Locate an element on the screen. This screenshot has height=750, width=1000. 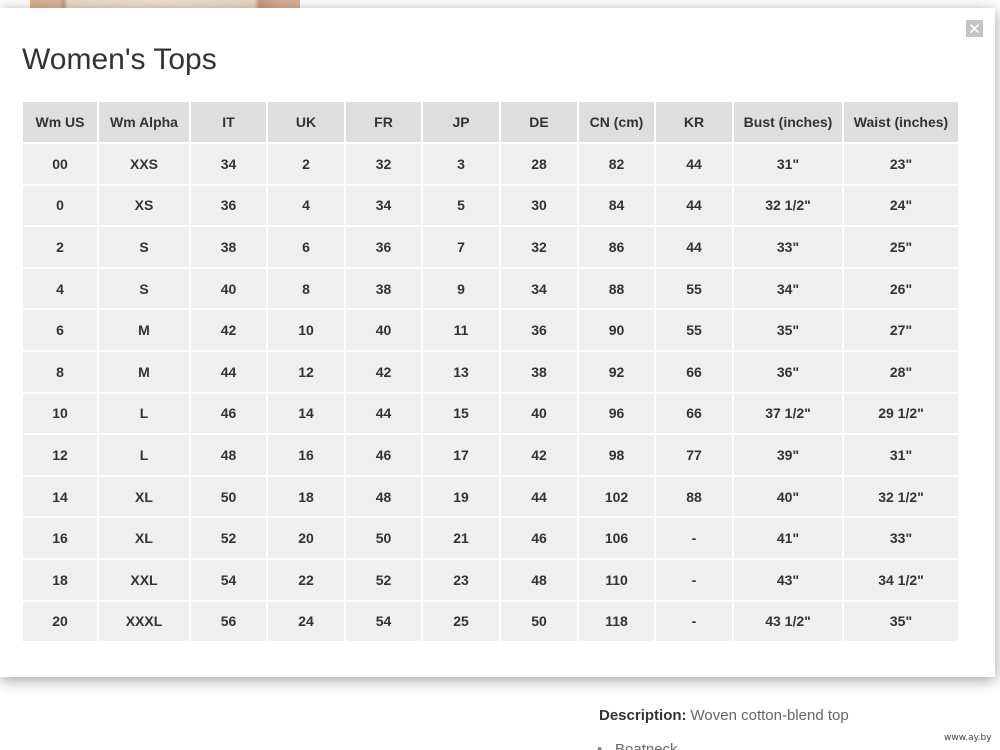
cell-uk: 14 is located at coordinates (306, 413).